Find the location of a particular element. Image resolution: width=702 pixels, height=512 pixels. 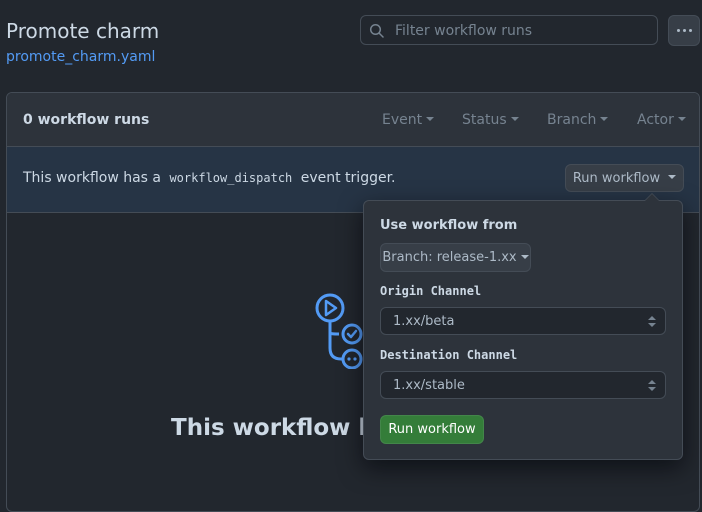

search-input is located at coordinates (524, 31).